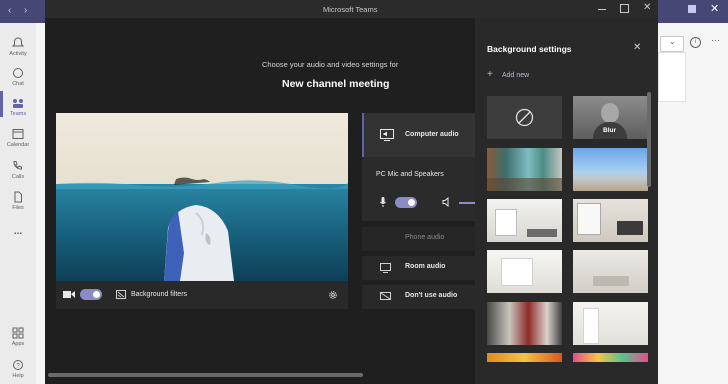  What do you see at coordinates (515, 75) in the screenshot?
I see `add-new-button: Add new` at bounding box center [515, 75].